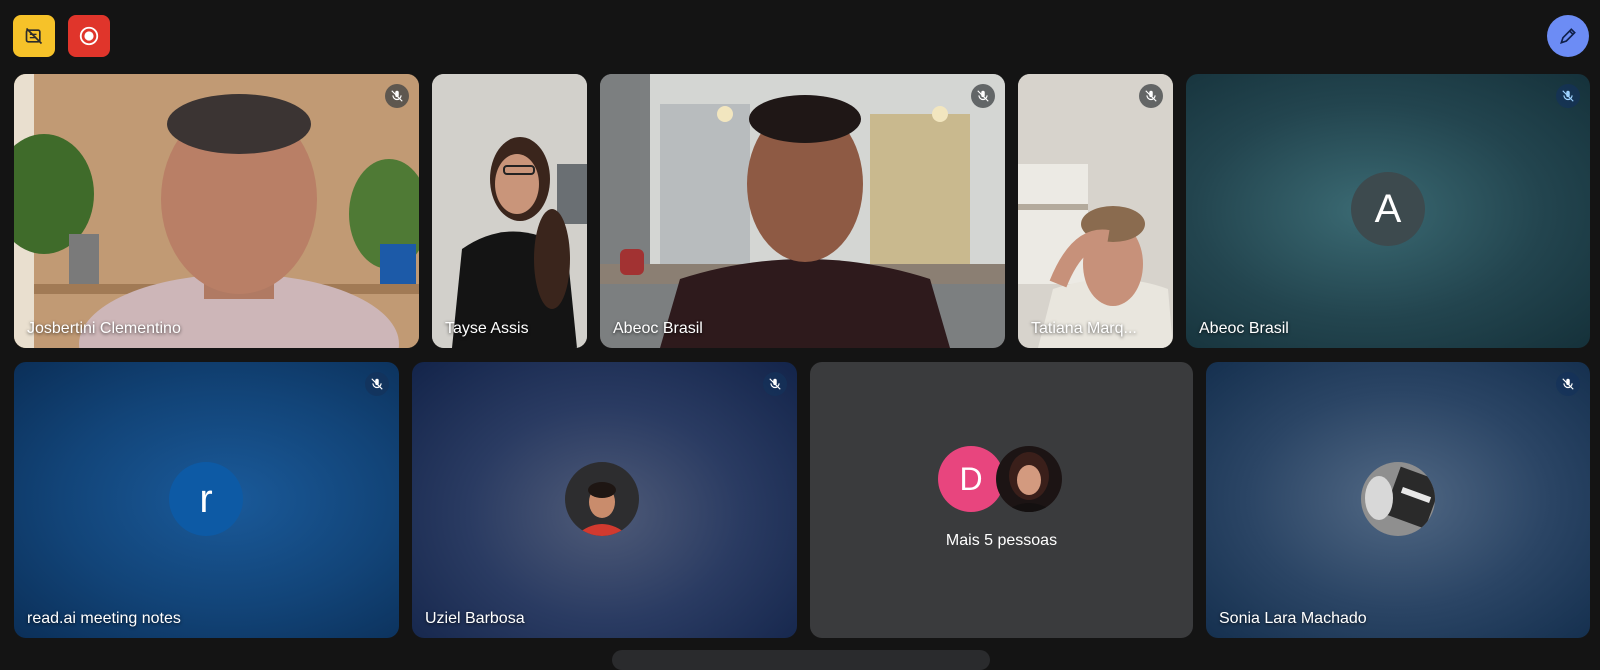 The width and height of the screenshot is (1600, 670). I want to click on participant-tile: A Abeoc Brasil, so click(1388, 211).